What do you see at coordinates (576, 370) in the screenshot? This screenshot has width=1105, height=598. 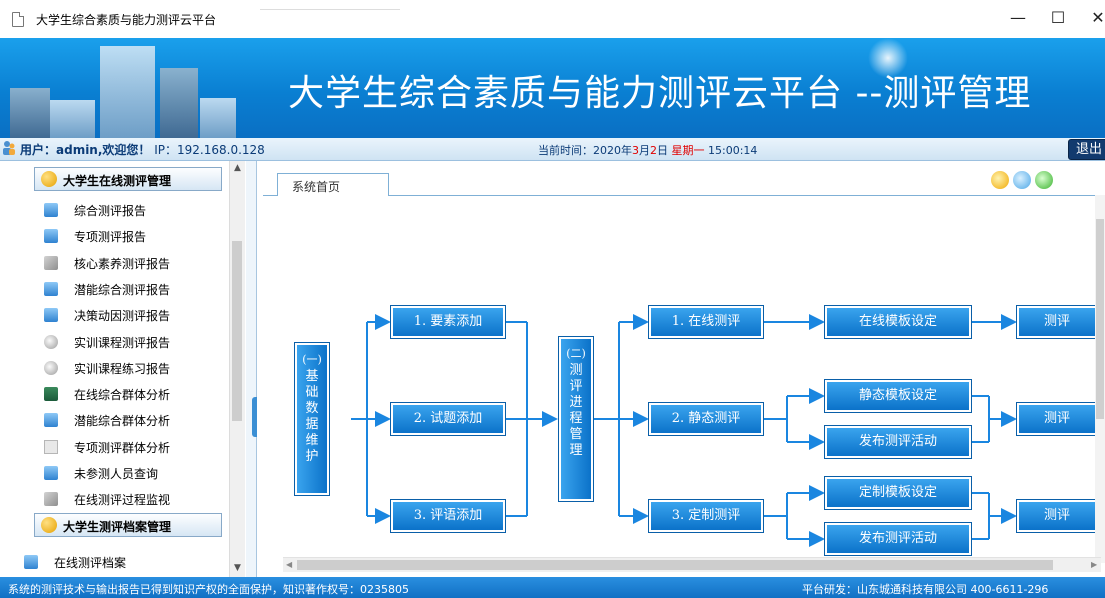 I see `block-char: 测` at bounding box center [576, 370].